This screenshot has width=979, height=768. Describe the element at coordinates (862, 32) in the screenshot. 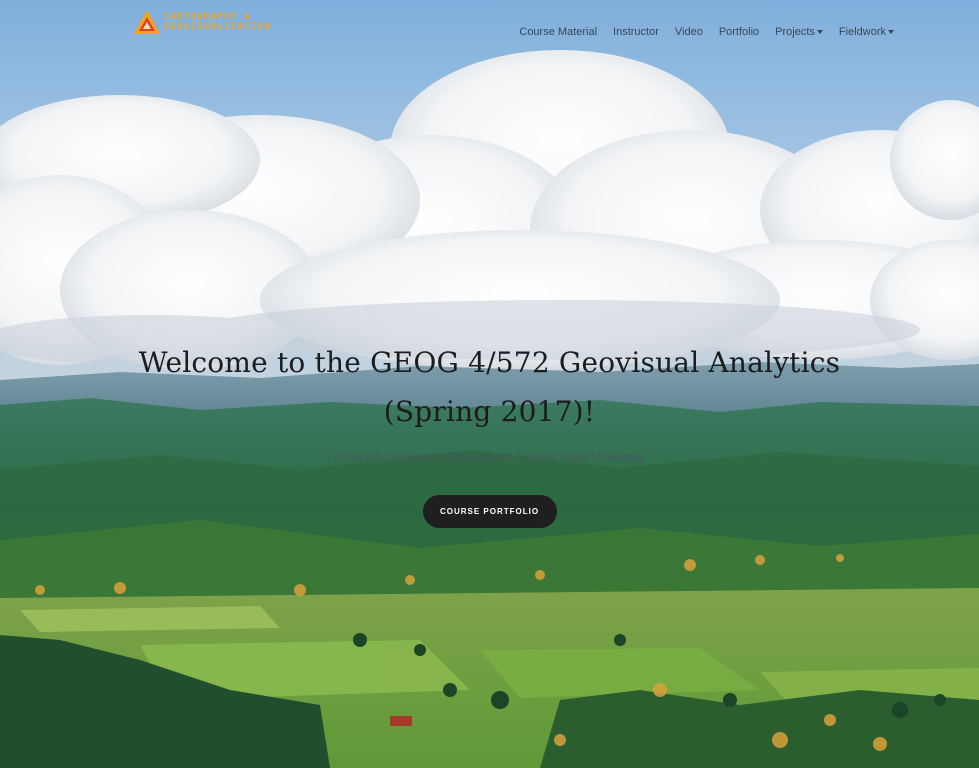

I see `nav-item-fieldwork-label: Fieldwork` at that location.